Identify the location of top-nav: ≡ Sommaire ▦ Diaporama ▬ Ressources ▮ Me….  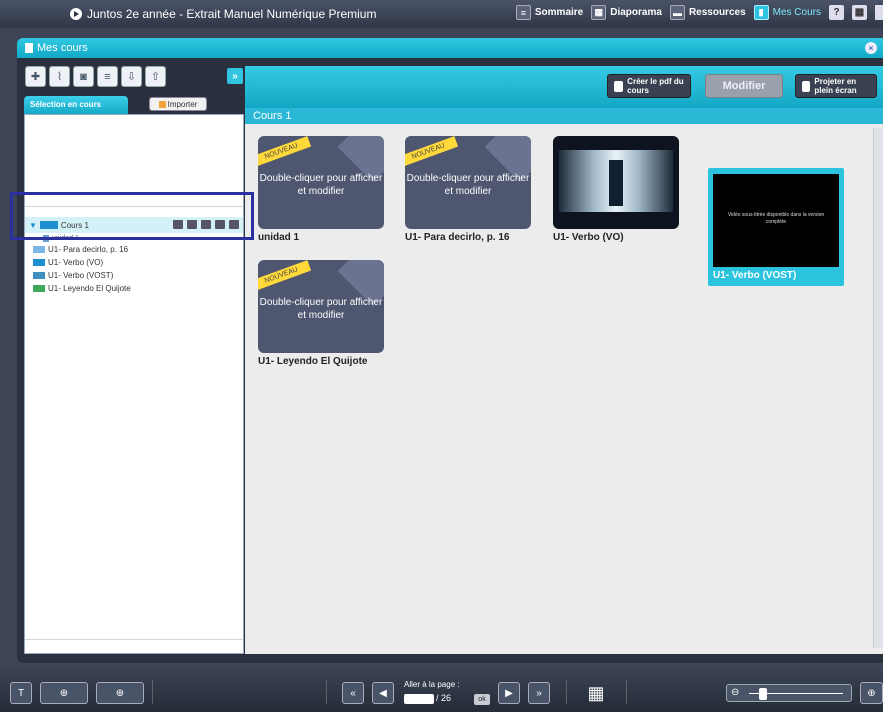
(699, 12).